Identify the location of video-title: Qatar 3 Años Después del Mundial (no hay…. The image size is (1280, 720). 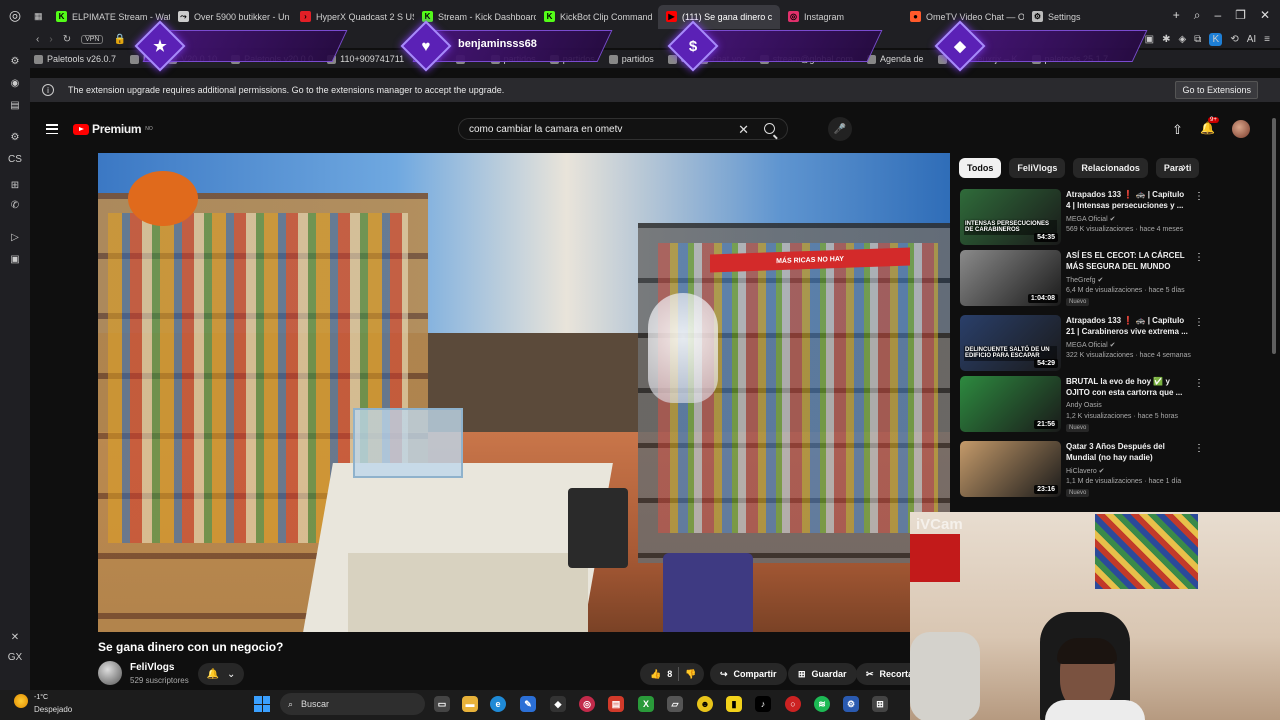
(1128, 453).